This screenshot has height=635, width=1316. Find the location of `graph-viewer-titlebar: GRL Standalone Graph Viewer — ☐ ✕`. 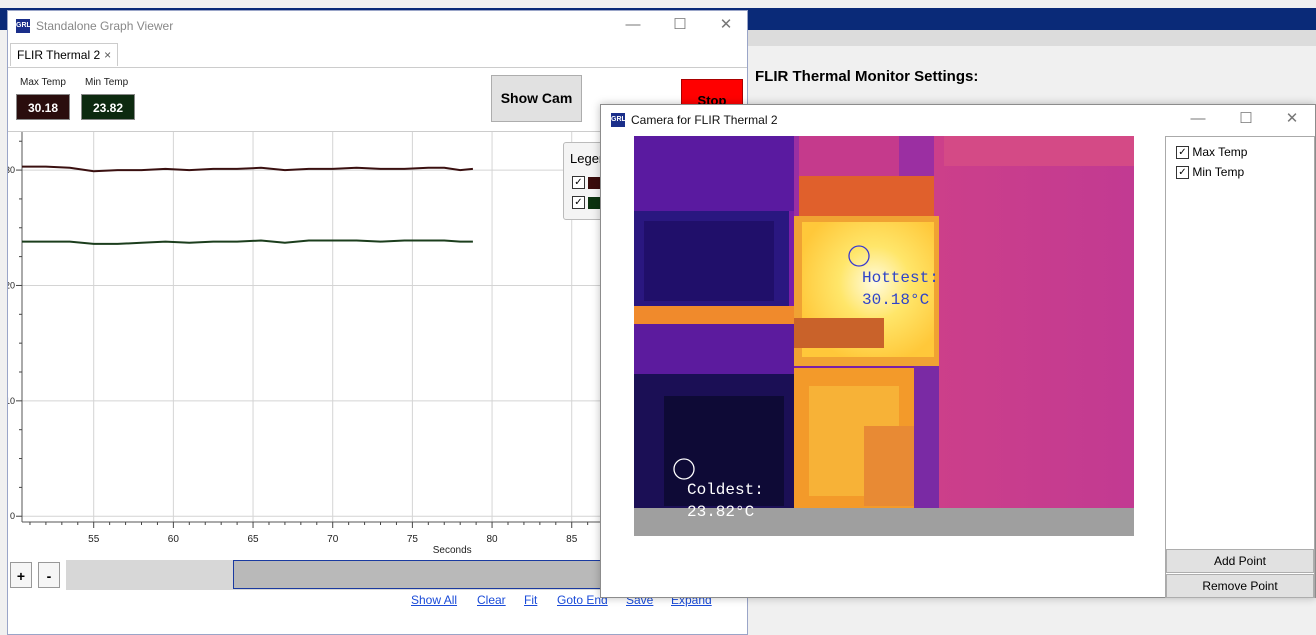

graph-viewer-titlebar: GRL Standalone Graph Viewer — ☐ ✕ is located at coordinates (377, 26).